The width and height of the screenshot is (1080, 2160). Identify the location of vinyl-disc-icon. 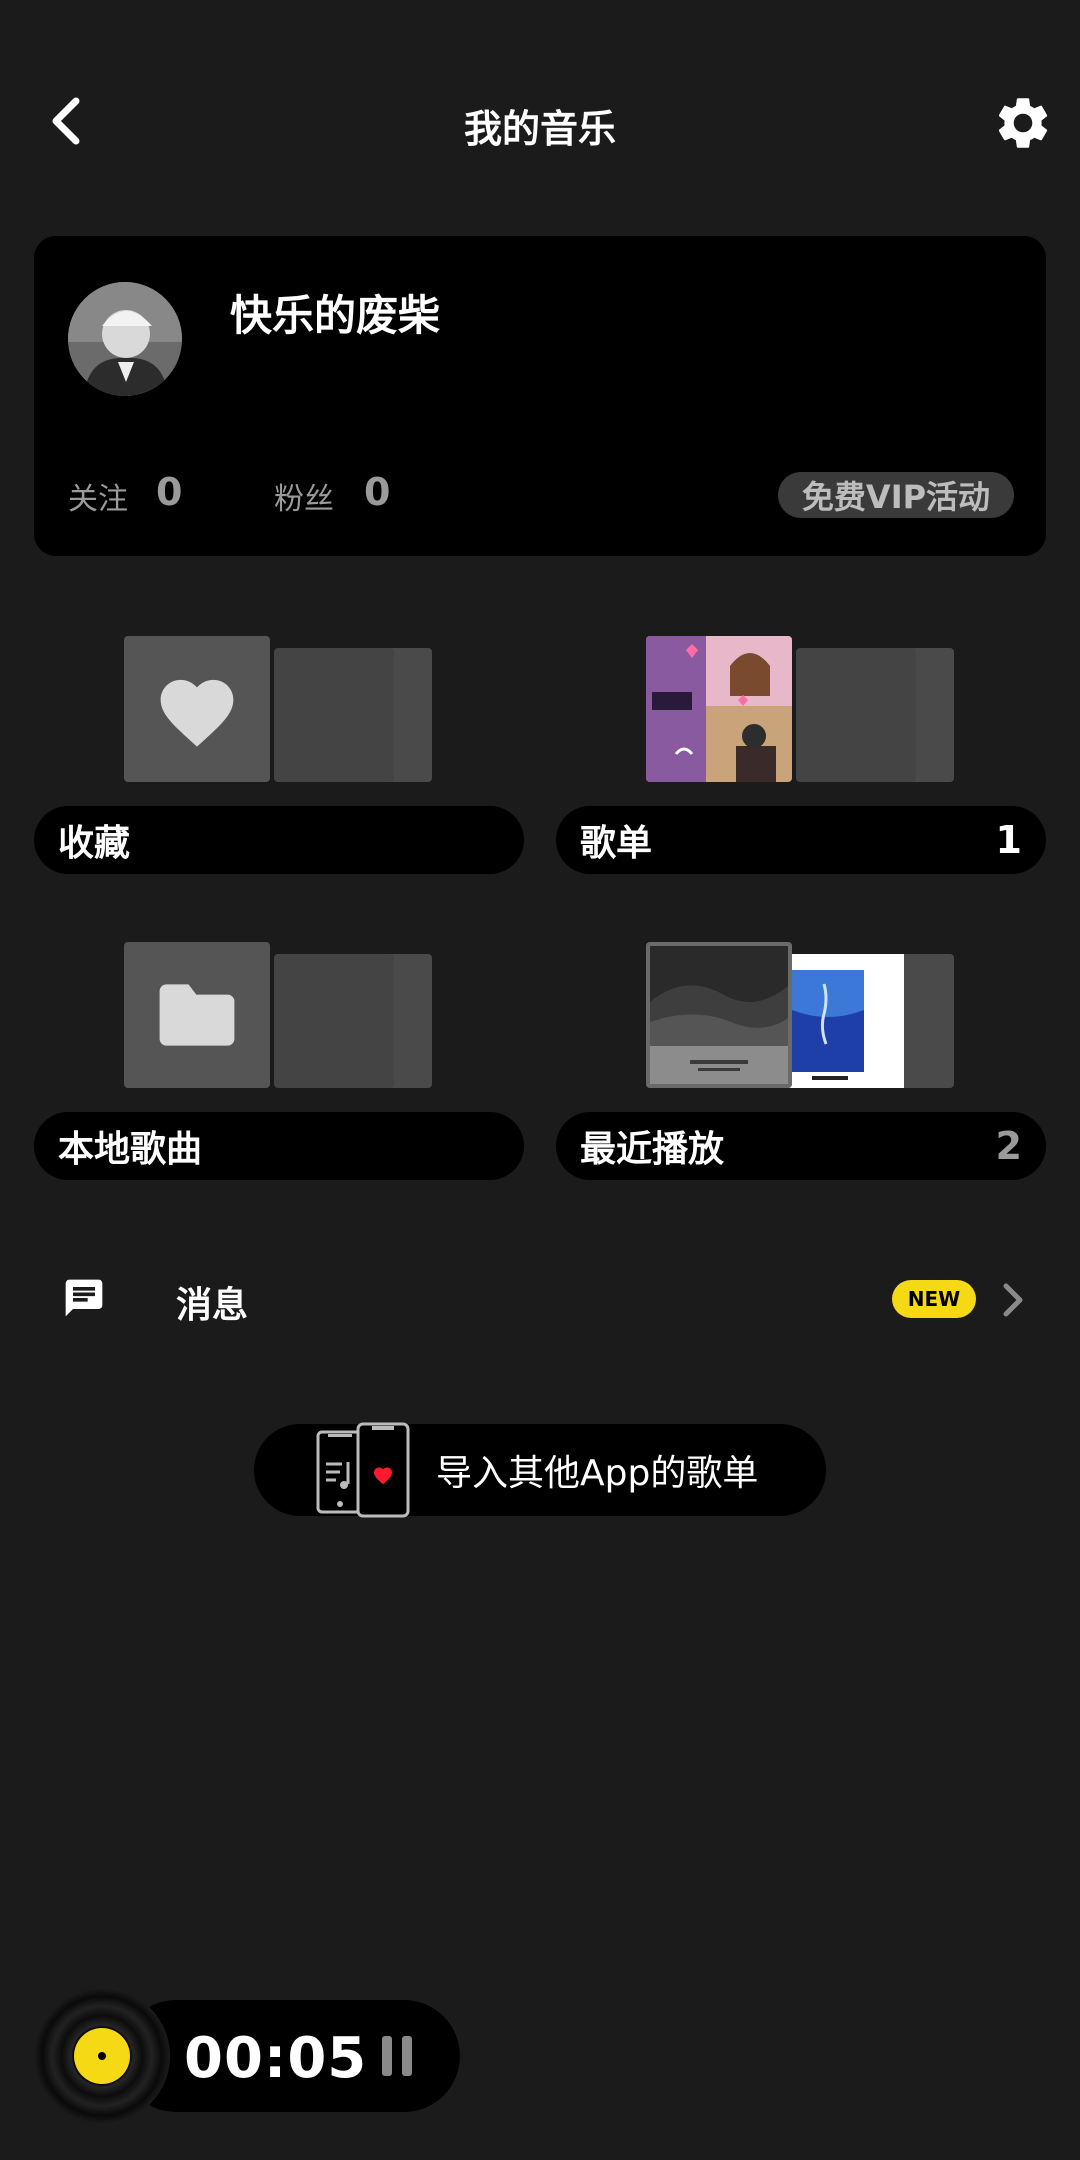
(102, 2056).